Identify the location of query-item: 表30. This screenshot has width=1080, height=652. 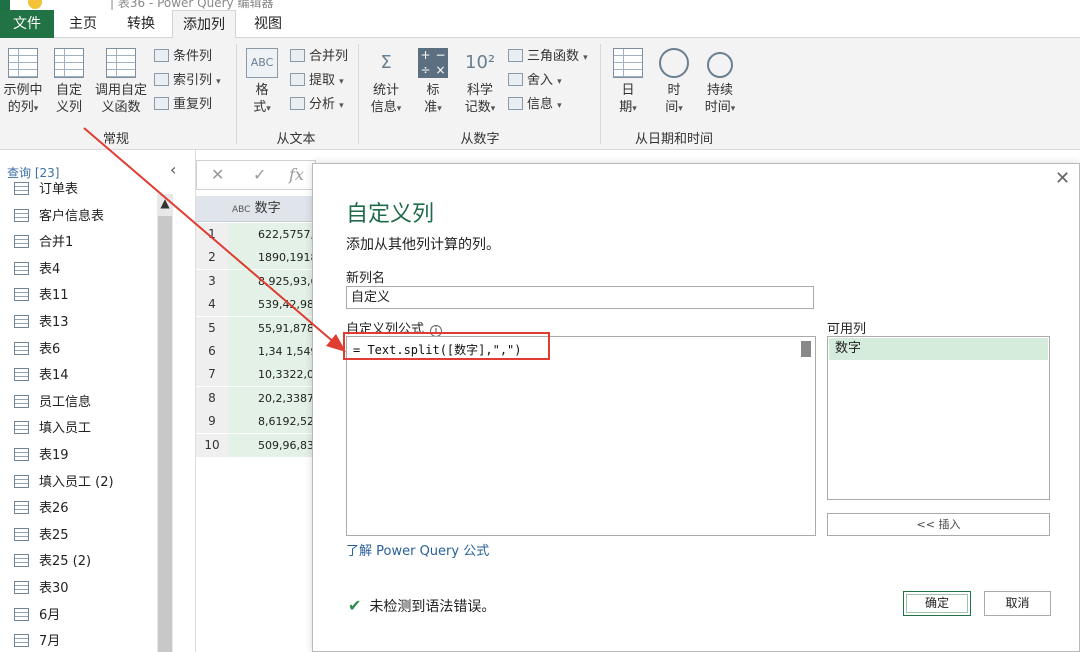
(41, 589).